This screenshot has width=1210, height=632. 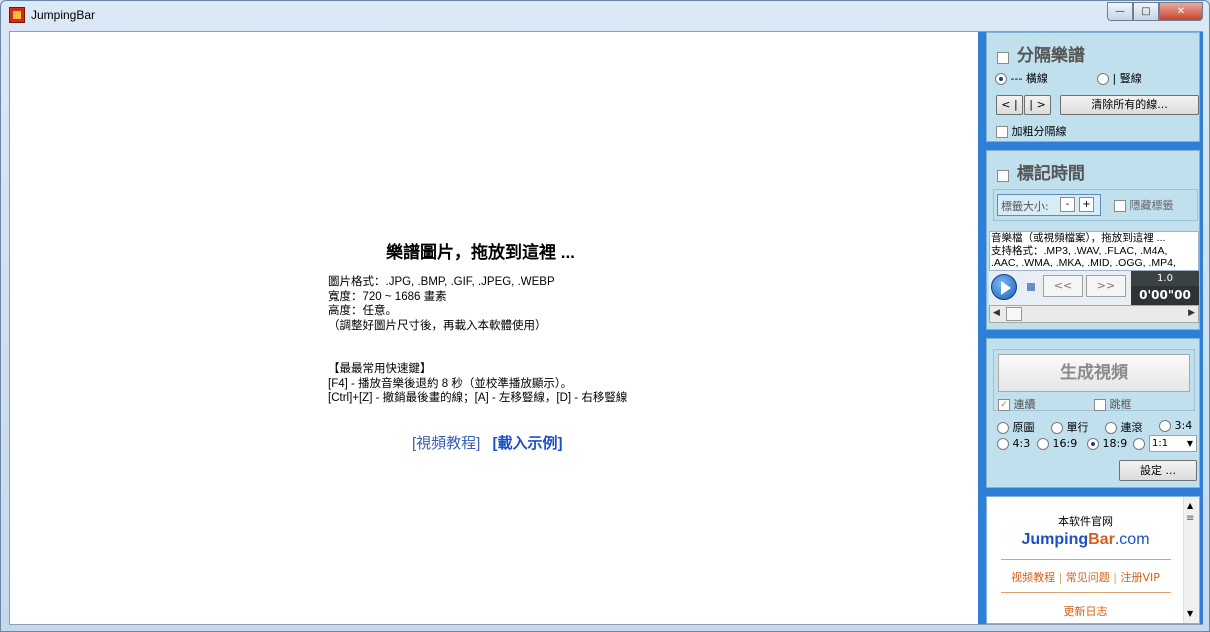 What do you see at coordinates (1057, 443) in the screenshot?
I see `ratio-16-9: 16:9` at bounding box center [1057, 443].